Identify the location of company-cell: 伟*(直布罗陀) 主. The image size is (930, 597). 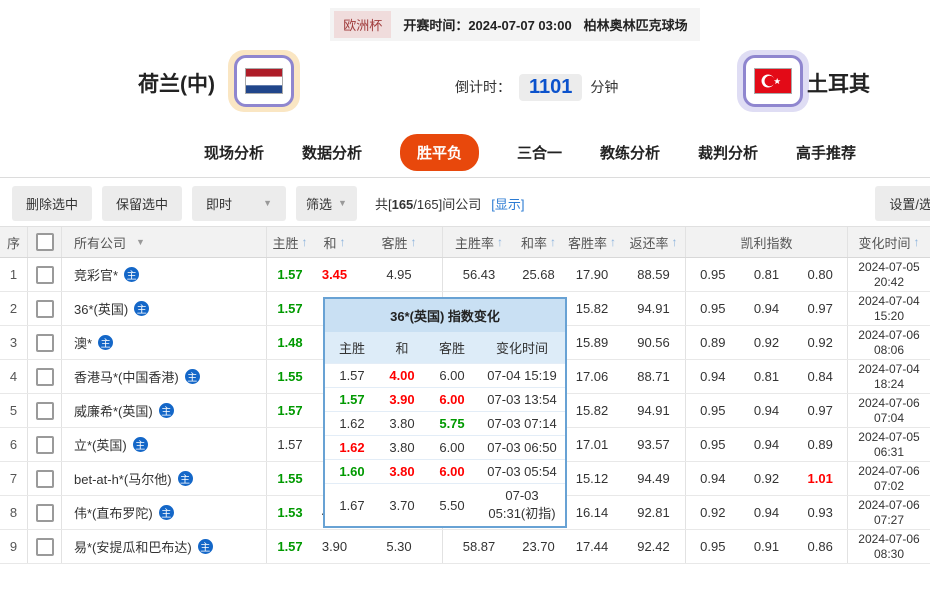
(164, 512).